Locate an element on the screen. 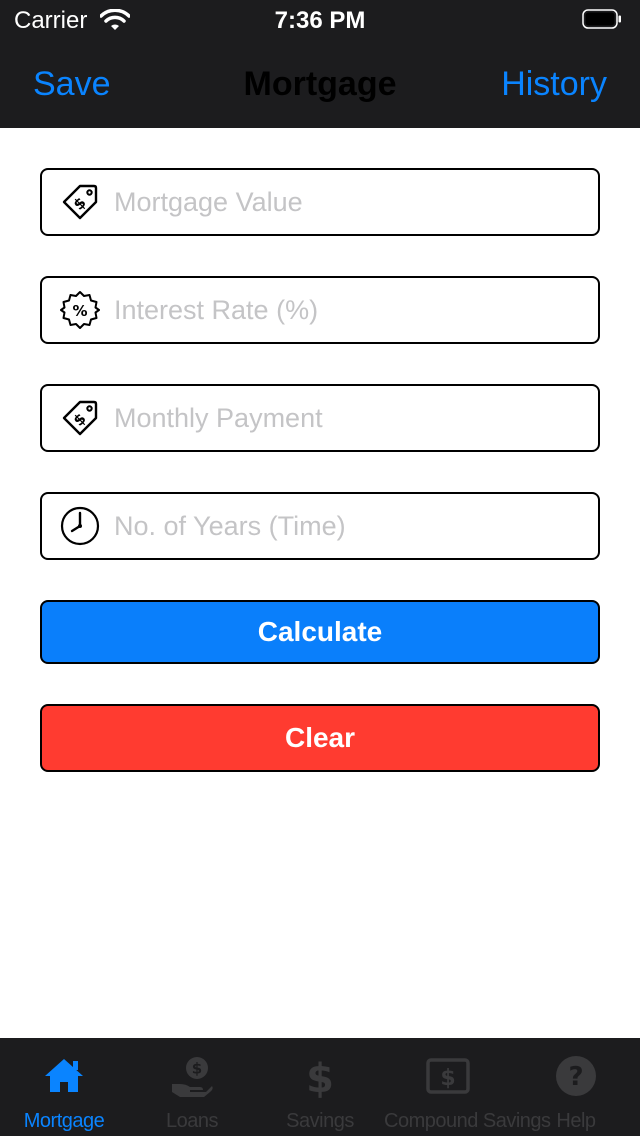  dollar-sign-icon: $ is located at coordinates (320, 1077).